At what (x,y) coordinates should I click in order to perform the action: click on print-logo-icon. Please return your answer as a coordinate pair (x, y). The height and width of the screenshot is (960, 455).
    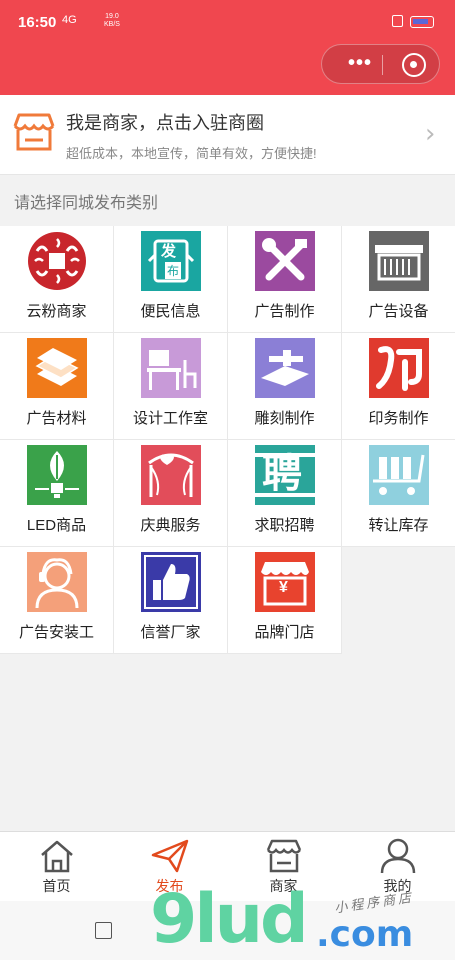
    Looking at the image, I should click on (399, 368).